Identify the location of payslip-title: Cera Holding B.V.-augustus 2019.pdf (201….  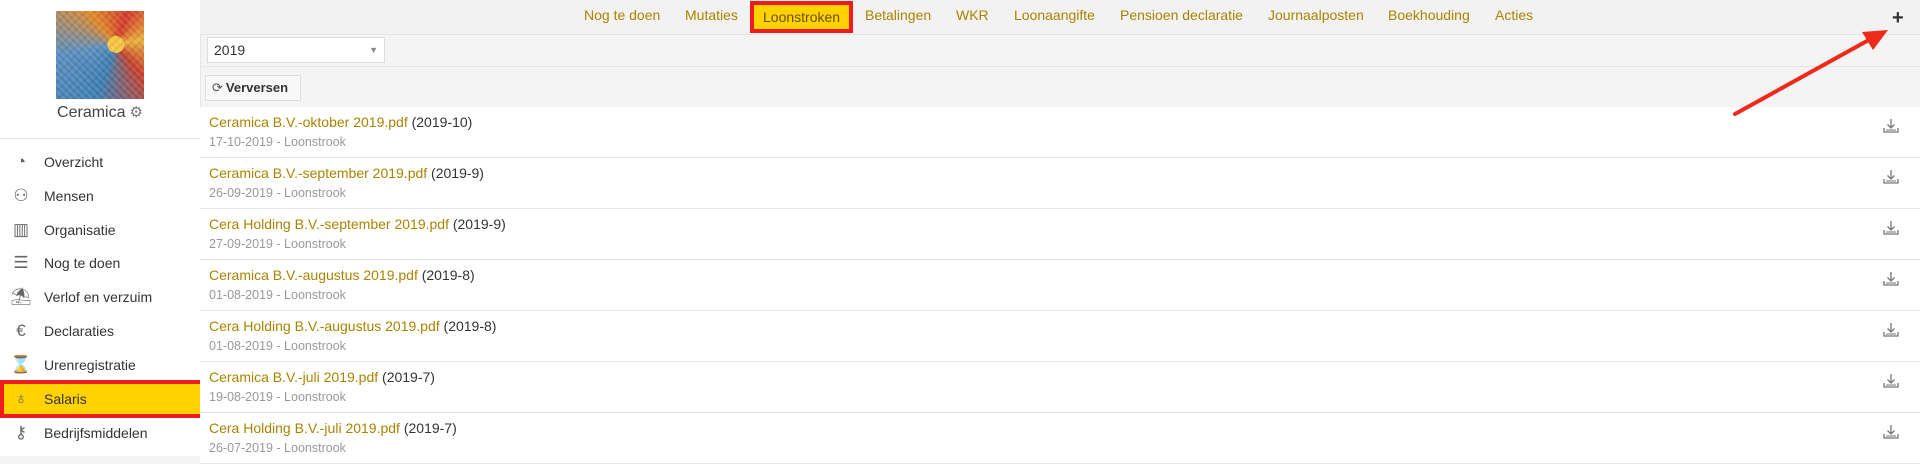
(352, 326).